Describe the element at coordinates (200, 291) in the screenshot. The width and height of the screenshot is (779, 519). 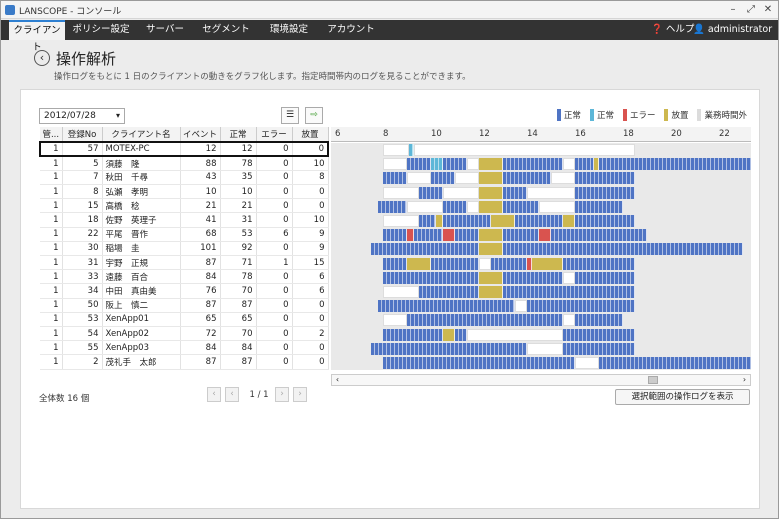
I see `table-cell: 76` at that location.